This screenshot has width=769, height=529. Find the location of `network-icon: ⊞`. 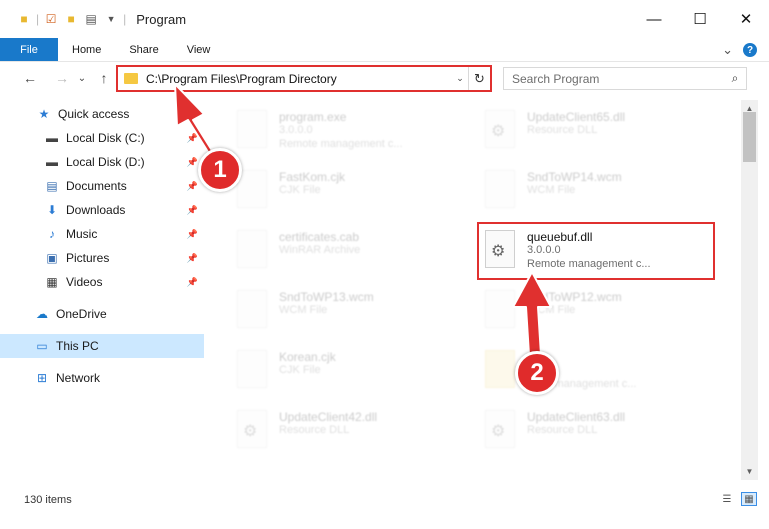

network-icon: ⊞ is located at coordinates (42, 378).